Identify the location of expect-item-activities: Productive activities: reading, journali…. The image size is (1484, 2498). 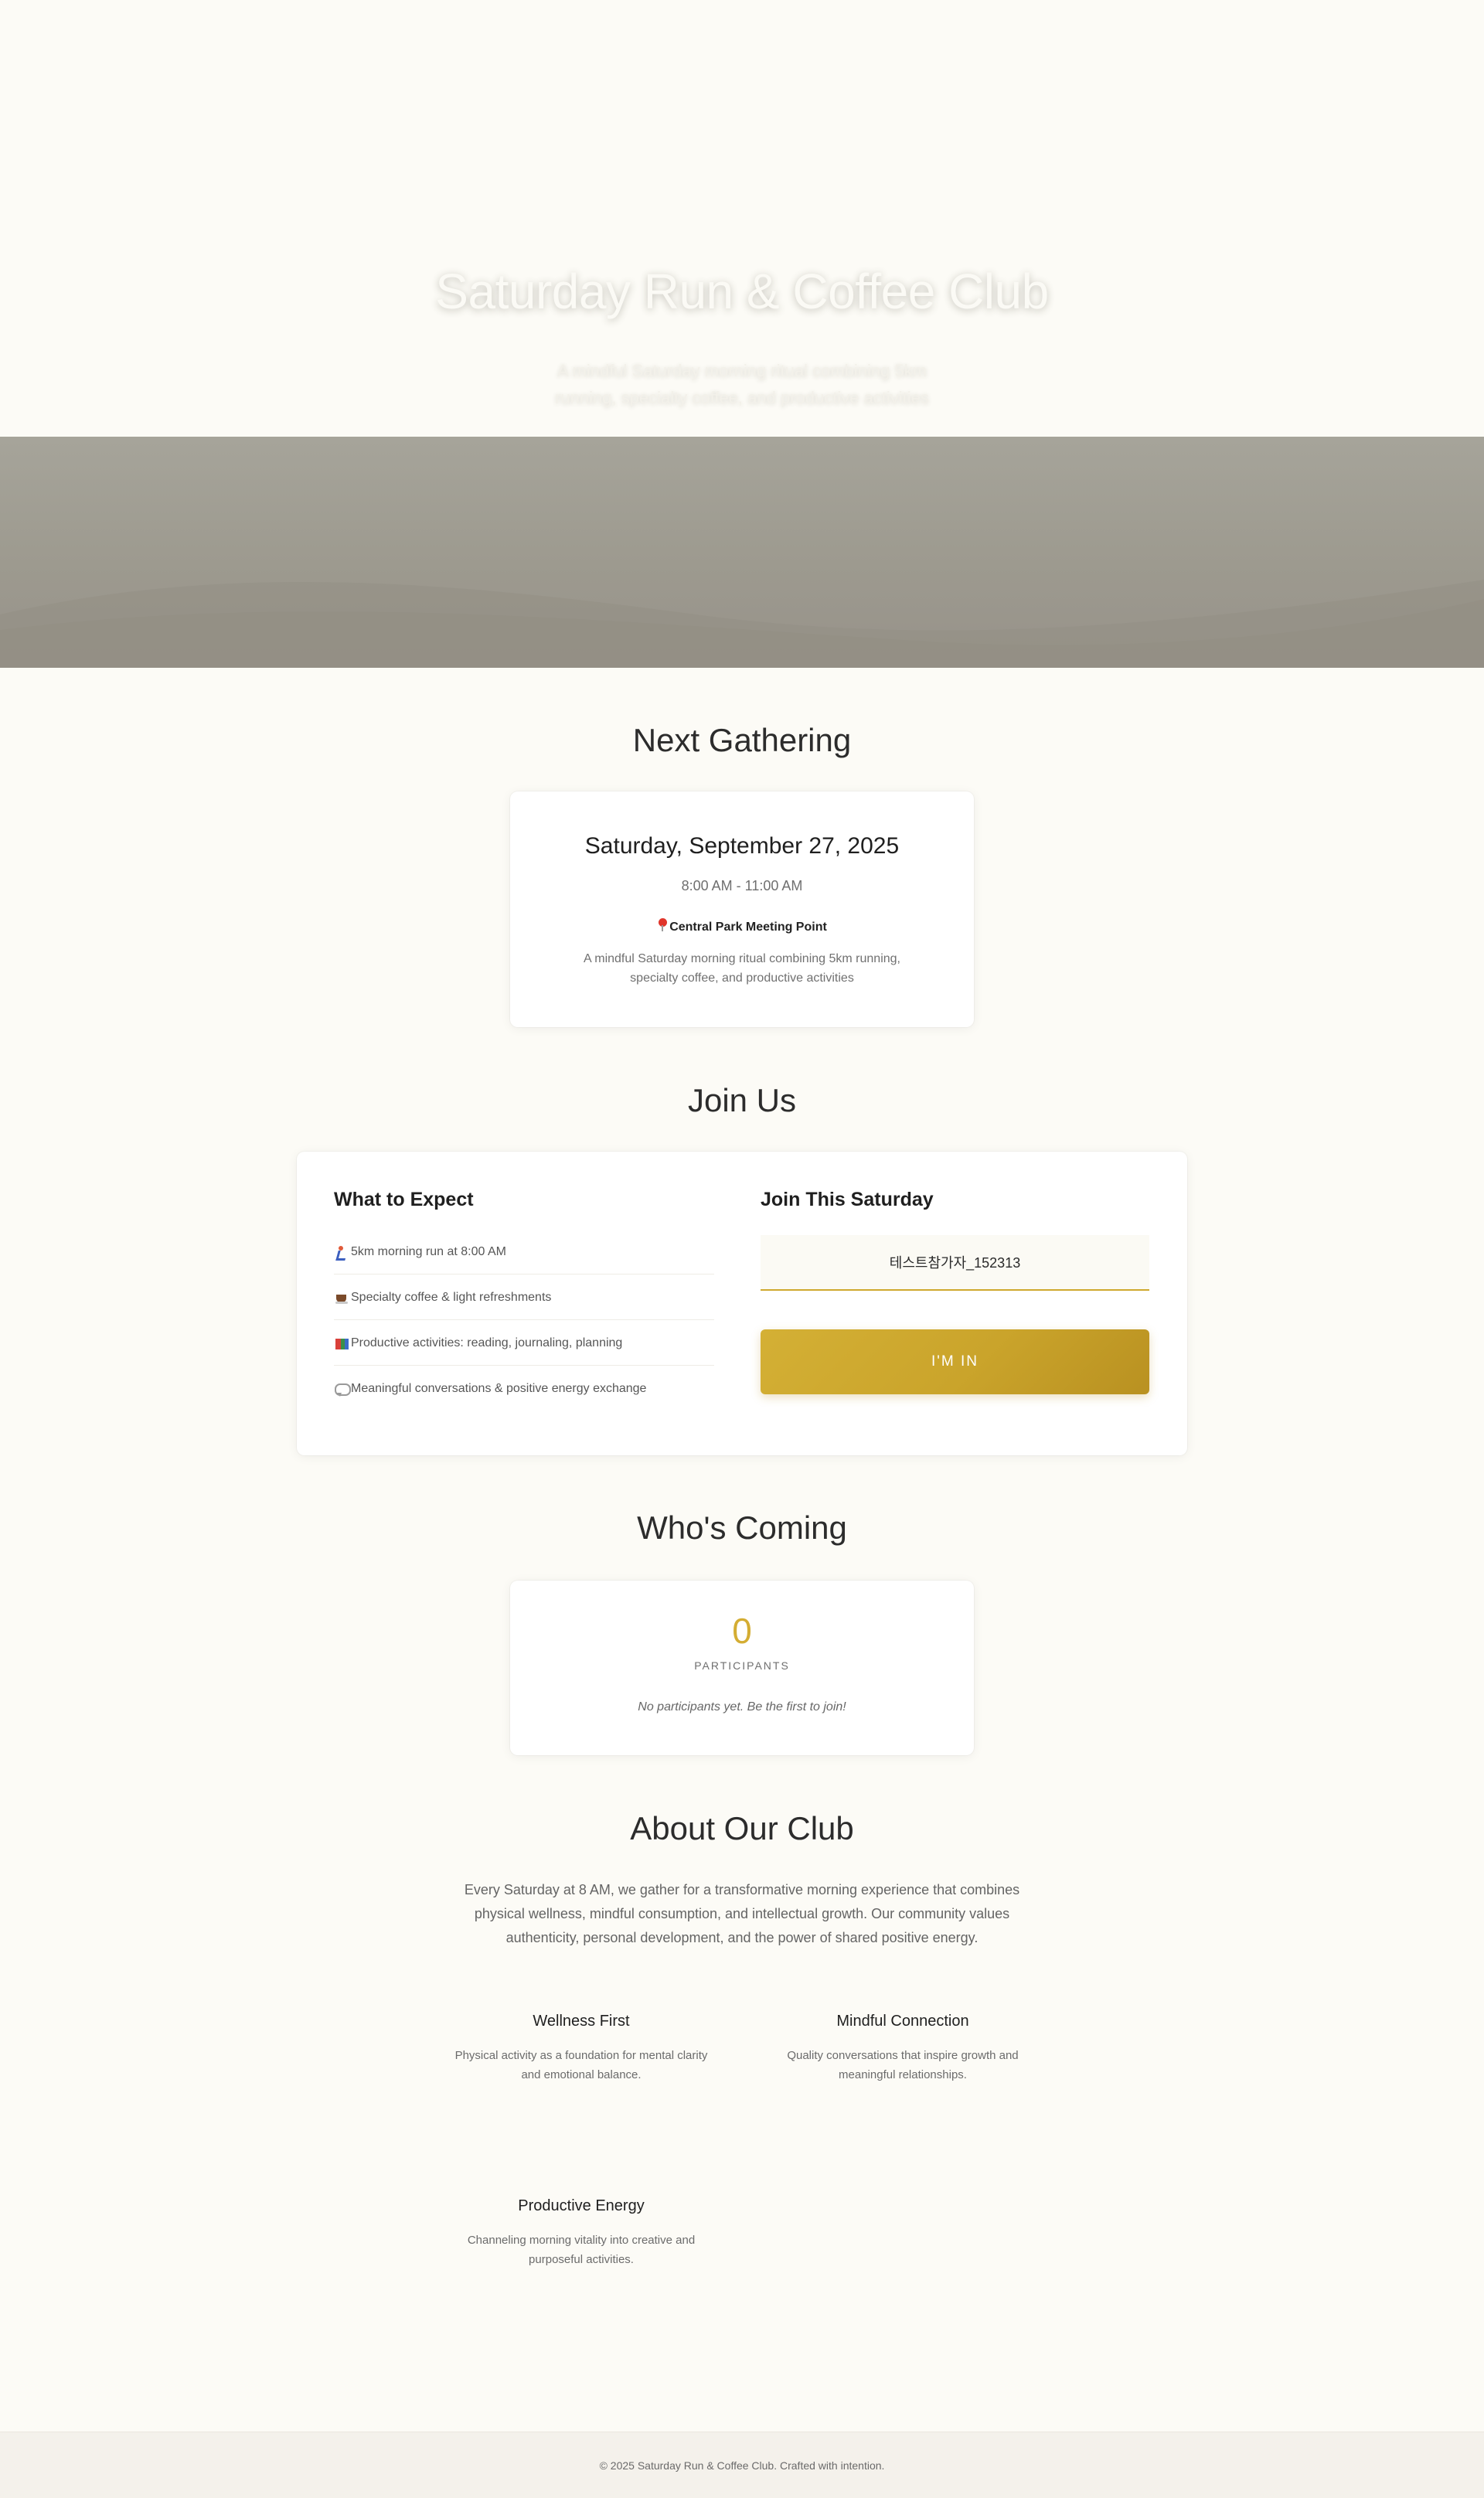
(524, 1343).